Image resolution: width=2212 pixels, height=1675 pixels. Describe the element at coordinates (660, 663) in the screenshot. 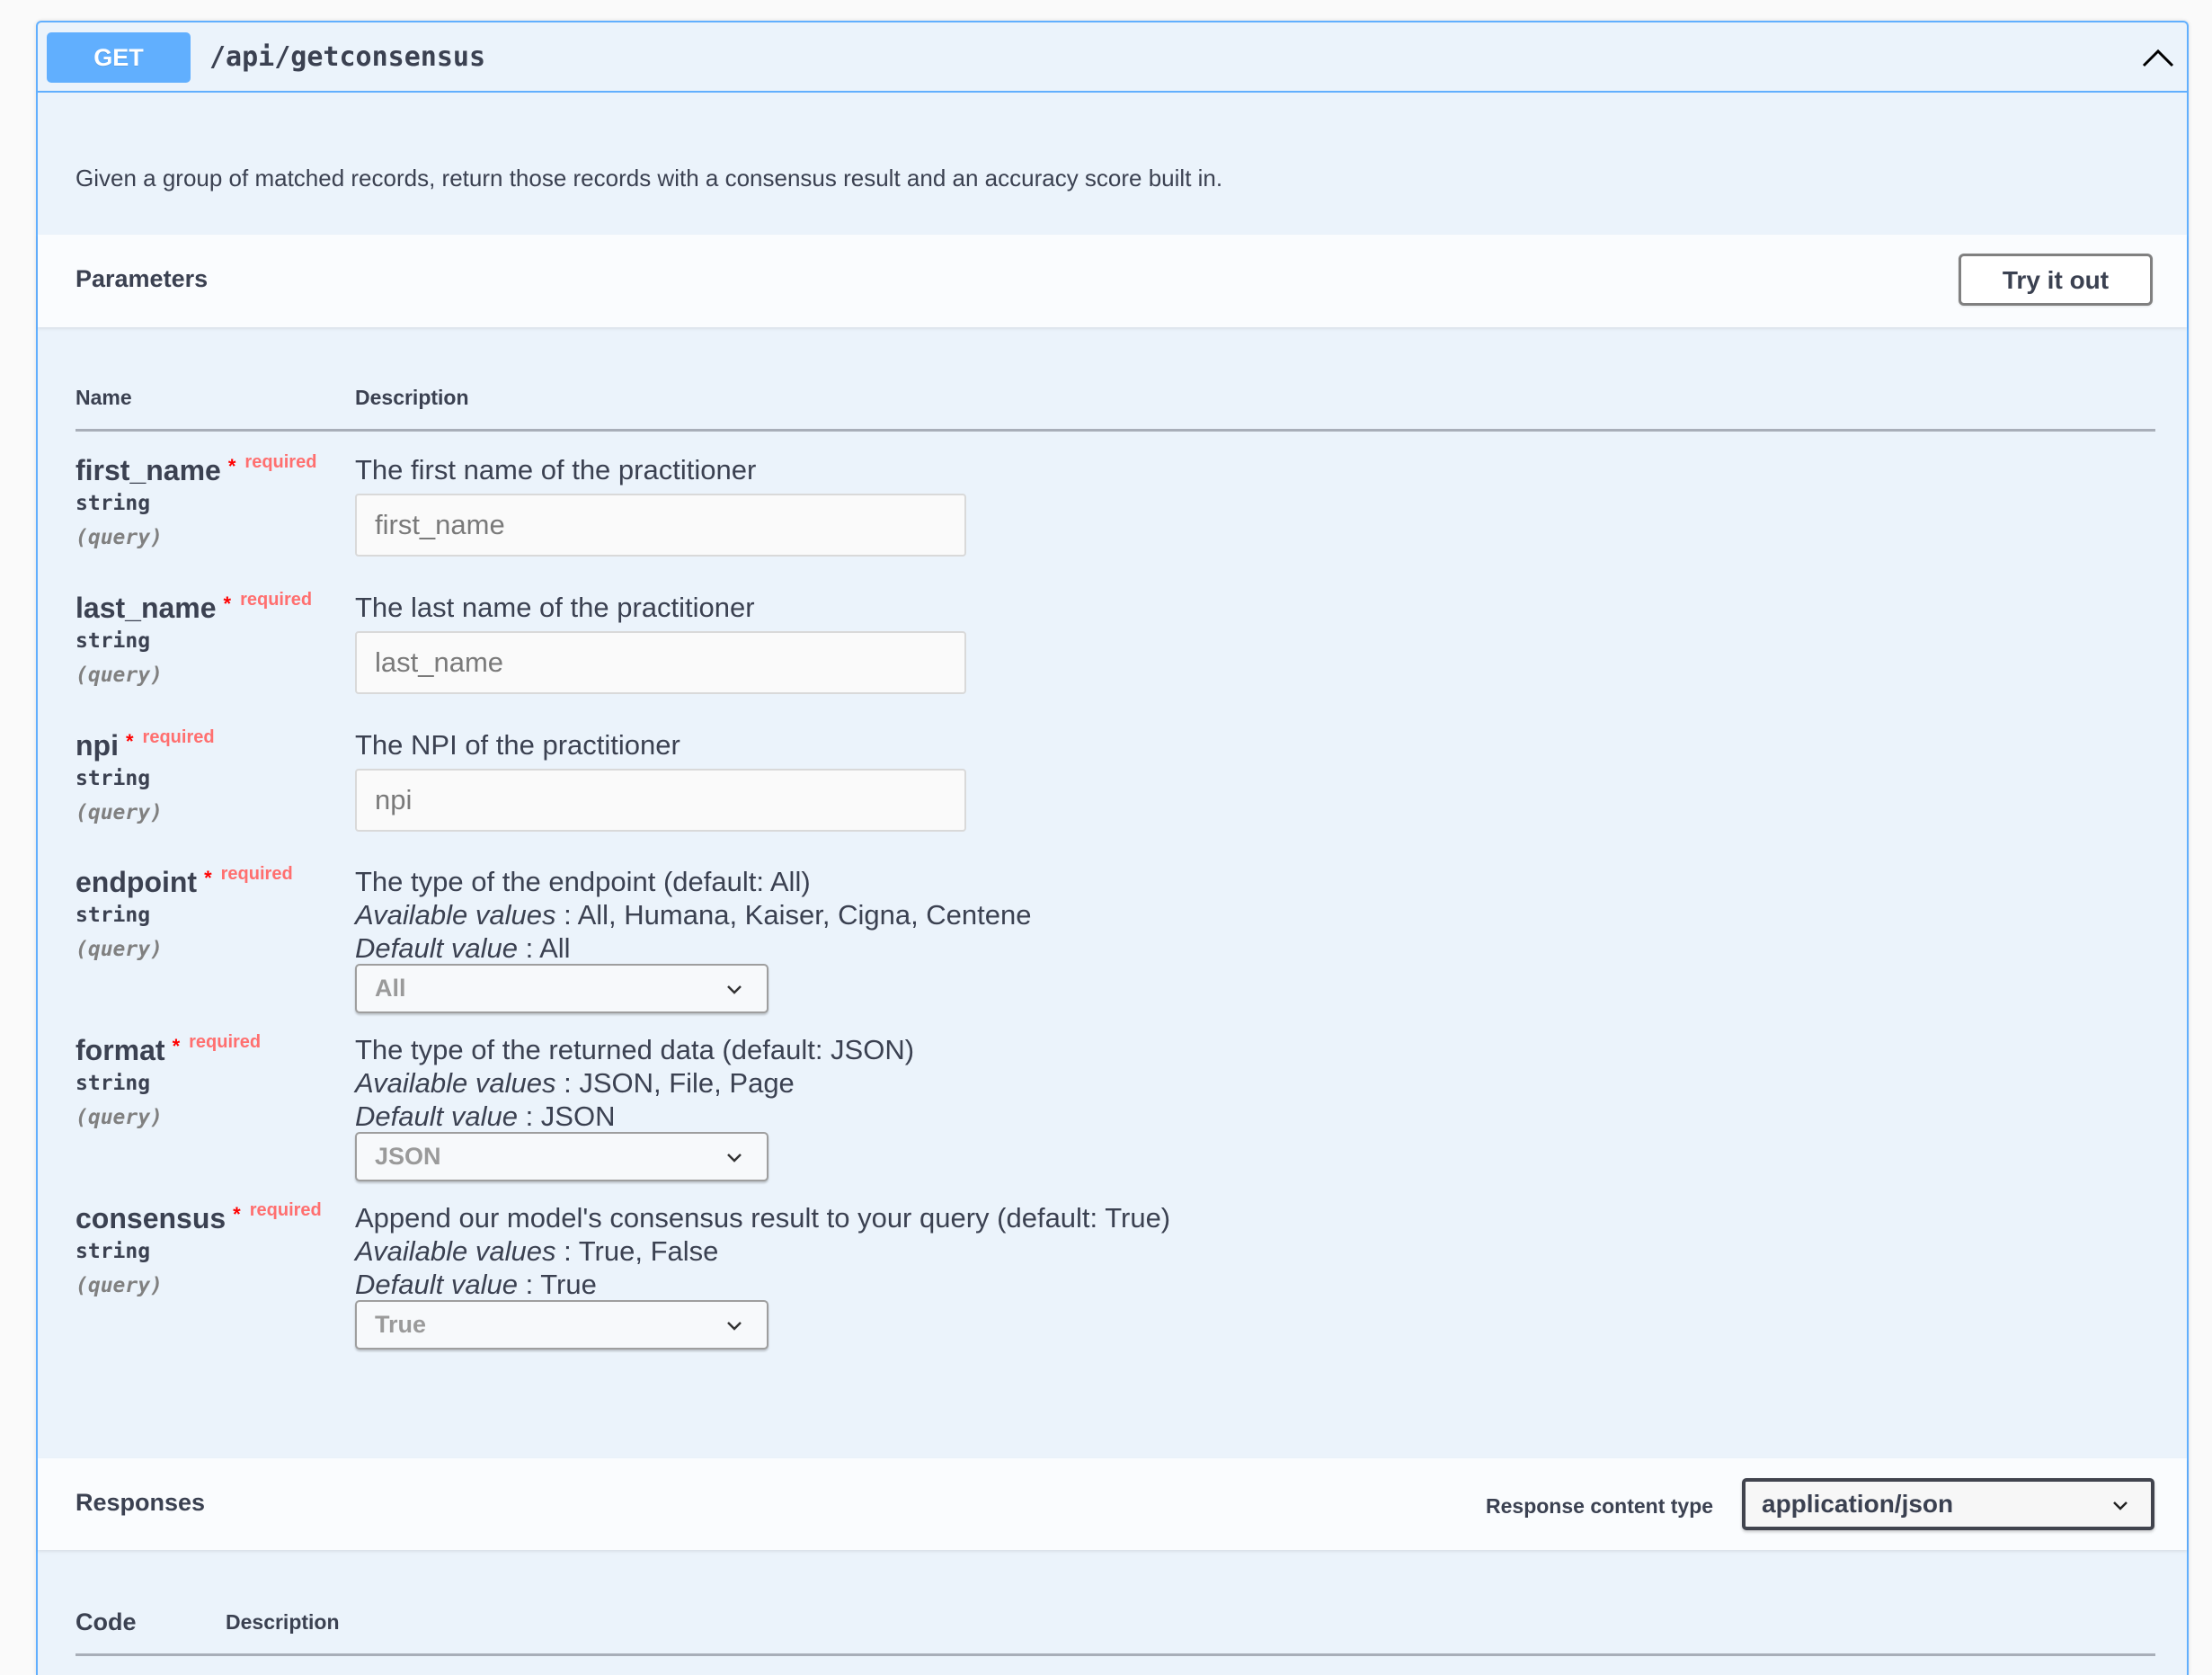

I see `last-name-input` at that location.